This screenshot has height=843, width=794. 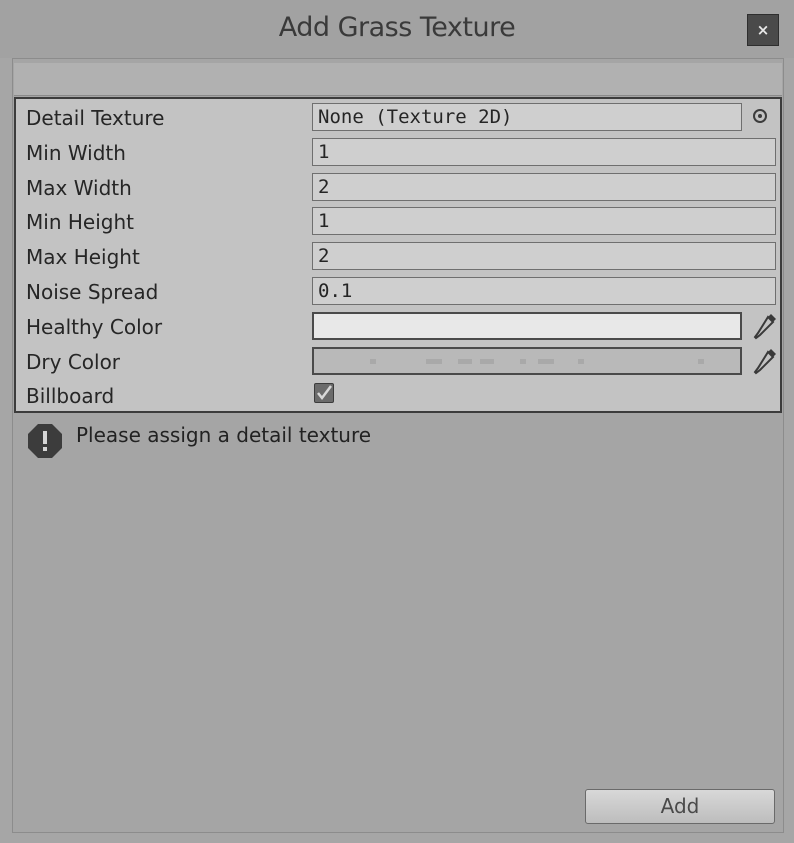 I want to click on header-strip, so click(x=398, y=79).